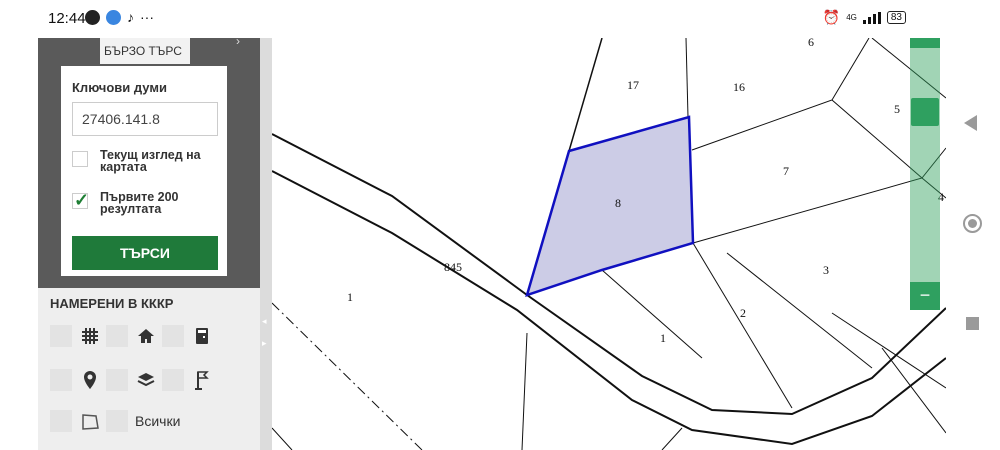 Image resolution: width=1000 pixels, height=450 pixels. What do you see at coordinates (157, 421) in the screenshot?
I see `all-label: Всички` at bounding box center [157, 421].